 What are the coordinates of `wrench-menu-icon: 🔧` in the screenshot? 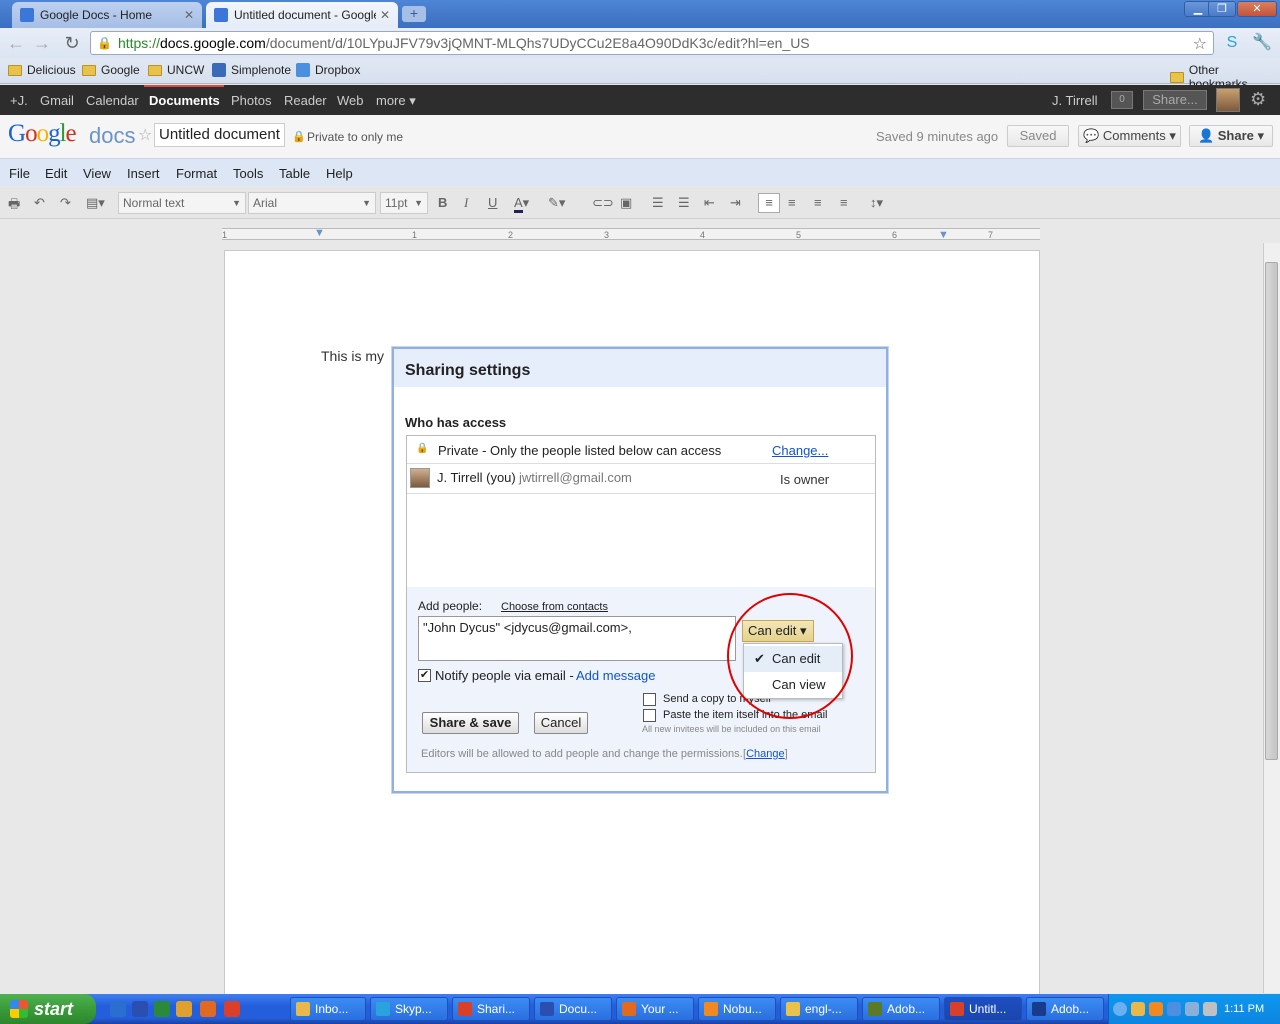 It's located at (1262, 43).